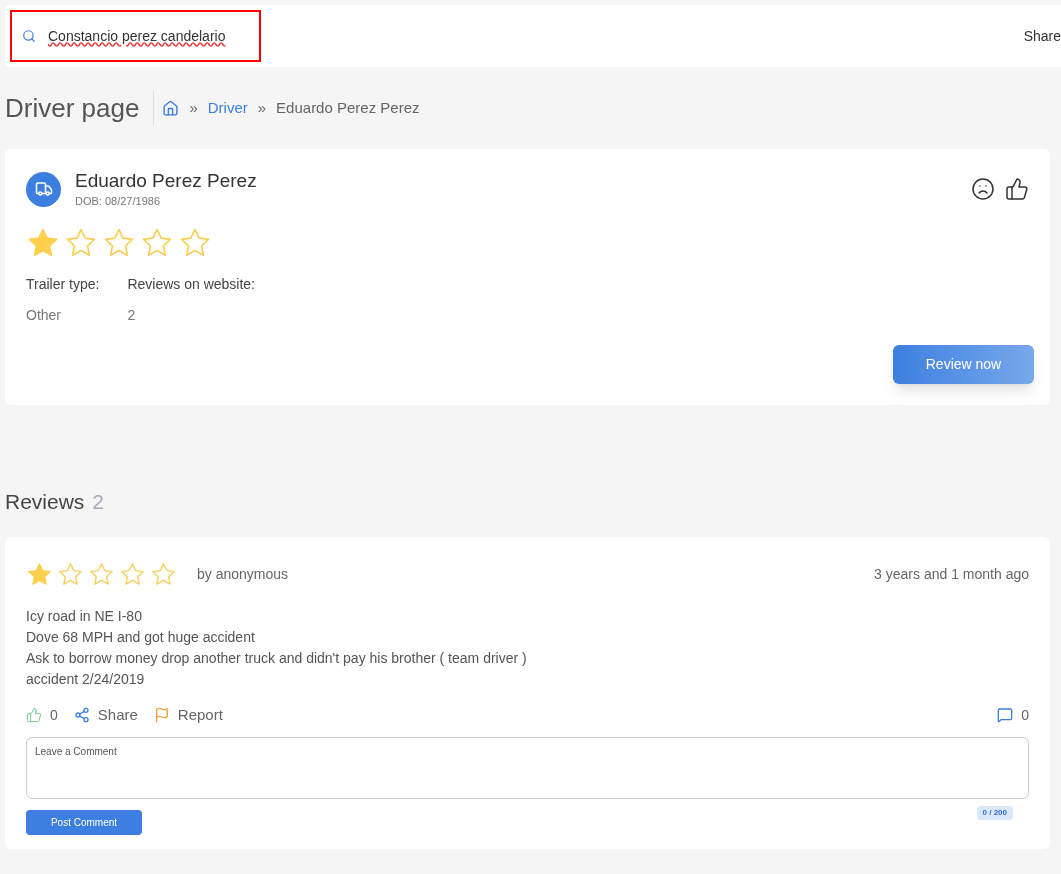  What do you see at coordinates (54, 715) in the screenshot?
I see `like-count: 0` at bounding box center [54, 715].